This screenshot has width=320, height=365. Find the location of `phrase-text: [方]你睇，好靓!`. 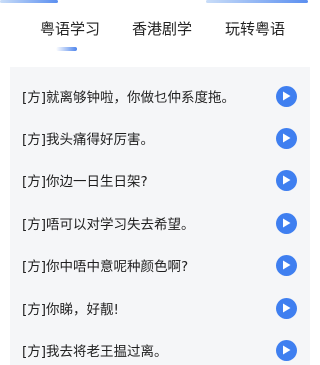

phrase-text: [方]你睇，好靓! is located at coordinates (70, 310).